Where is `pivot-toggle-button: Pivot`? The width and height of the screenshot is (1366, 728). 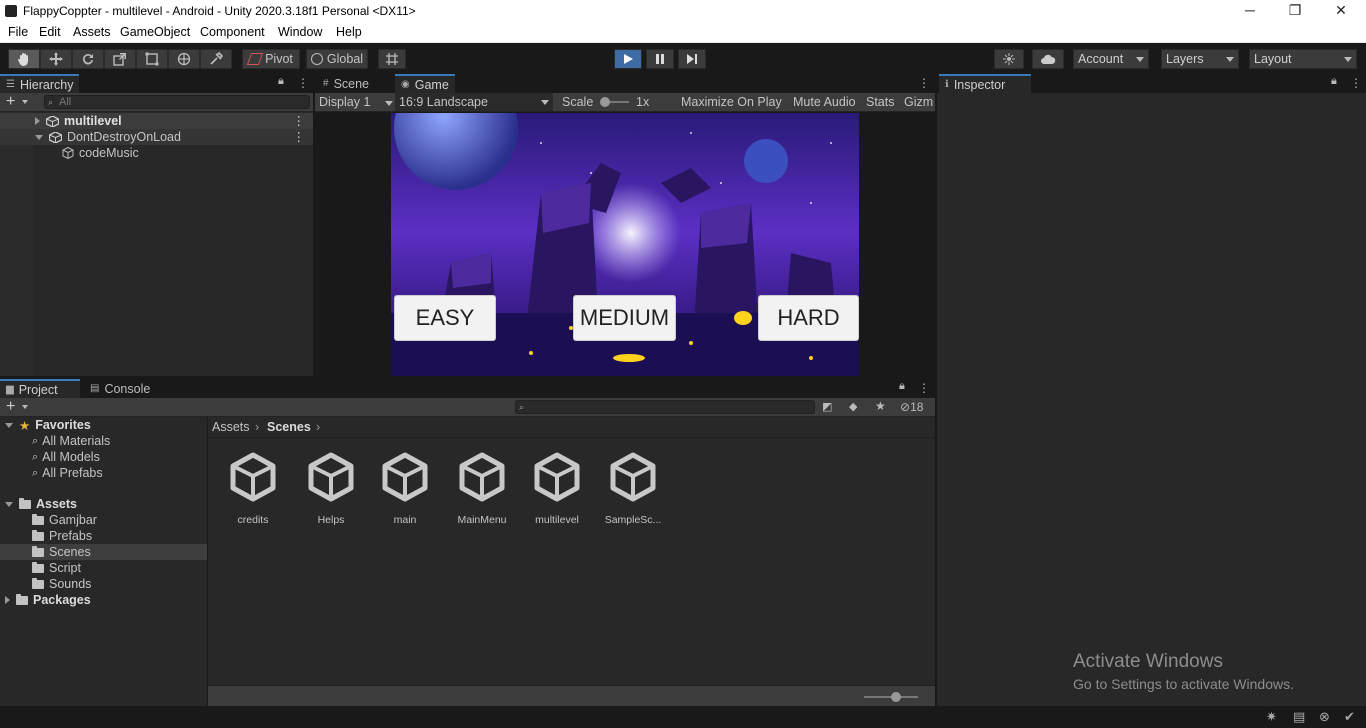 pivot-toggle-button: Pivot is located at coordinates (271, 59).